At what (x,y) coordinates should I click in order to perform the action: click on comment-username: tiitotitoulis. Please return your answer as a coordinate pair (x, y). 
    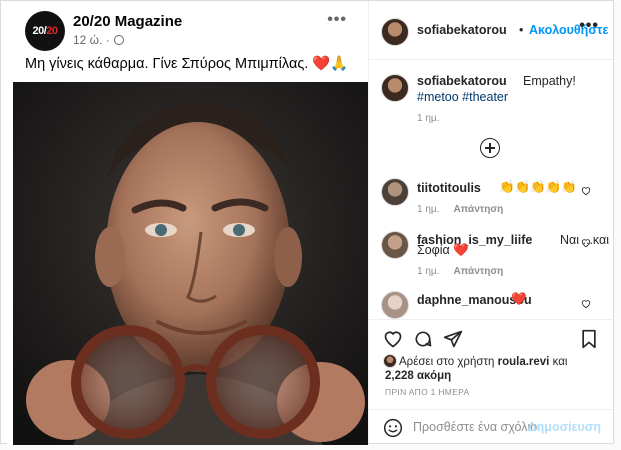
    Looking at the image, I should click on (449, 188).